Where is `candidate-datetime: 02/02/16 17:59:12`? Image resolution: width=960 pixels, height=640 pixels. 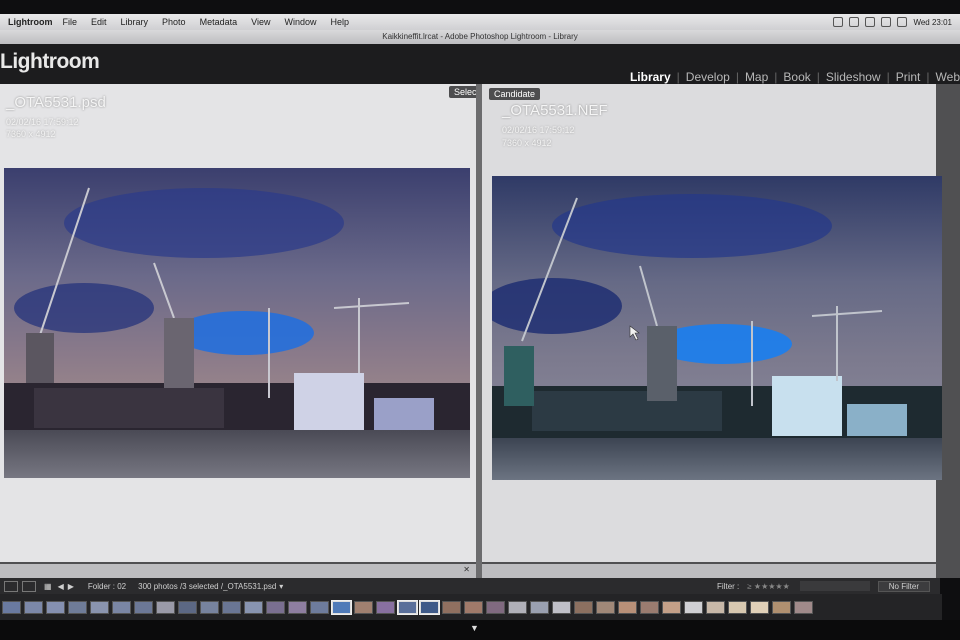
candidate-datetime: 02/02/16 17:59:12 is located at coordinates (538, 130).